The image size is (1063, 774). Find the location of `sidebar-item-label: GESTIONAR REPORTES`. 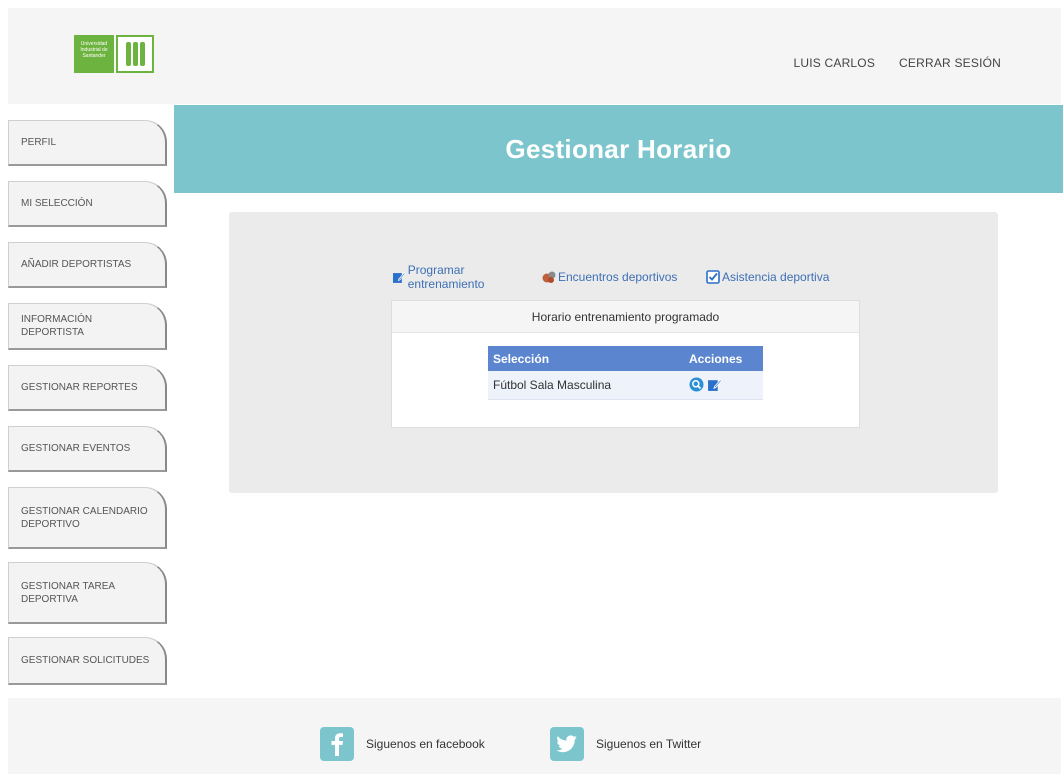

sidebar-item-label: GESTIONAR REPORTES is located at coordinates (79, 387).